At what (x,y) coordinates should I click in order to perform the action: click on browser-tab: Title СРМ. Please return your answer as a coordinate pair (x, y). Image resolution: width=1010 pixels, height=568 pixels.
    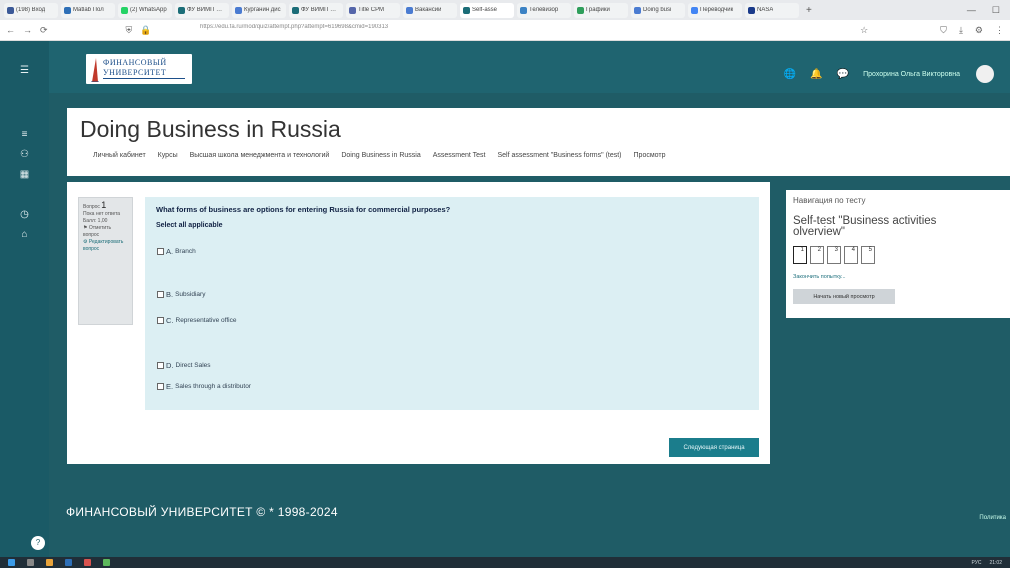
    Looking at the image, I should click on (373, 10).